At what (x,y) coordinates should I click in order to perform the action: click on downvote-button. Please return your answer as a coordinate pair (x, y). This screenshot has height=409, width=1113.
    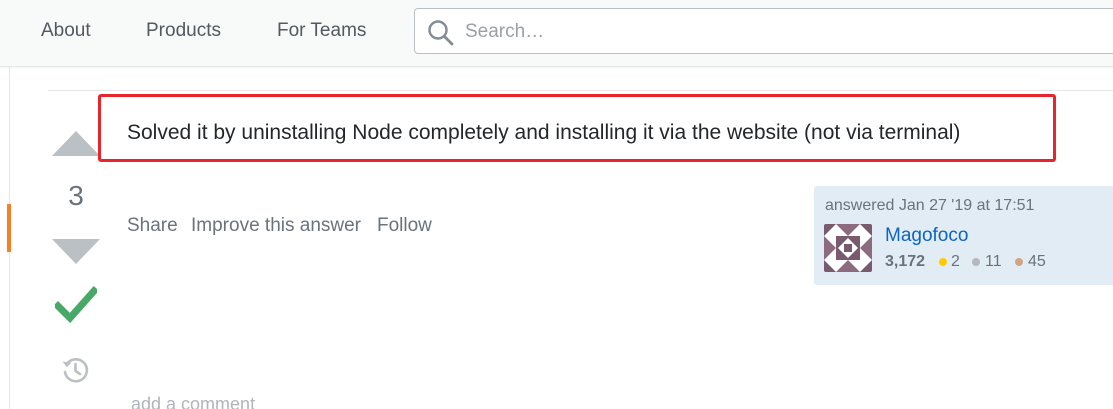
    Looking at the image, I should click on (76, 251).